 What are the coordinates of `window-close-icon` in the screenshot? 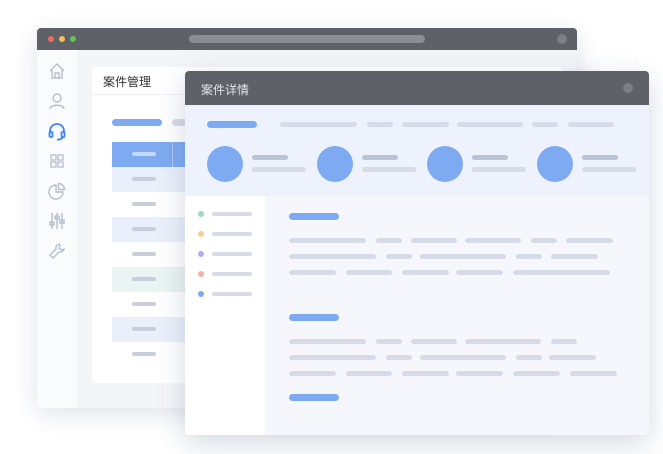 It's located at (628, 88).